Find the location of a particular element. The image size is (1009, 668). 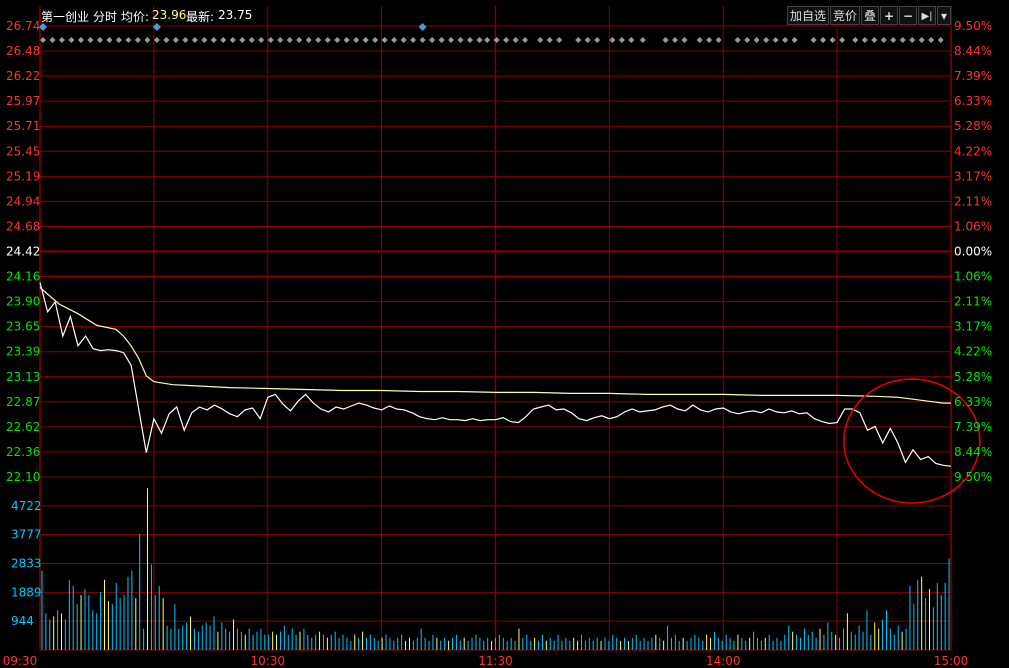

skip-next-icon: ▶| is located at coordinates (927, 15).